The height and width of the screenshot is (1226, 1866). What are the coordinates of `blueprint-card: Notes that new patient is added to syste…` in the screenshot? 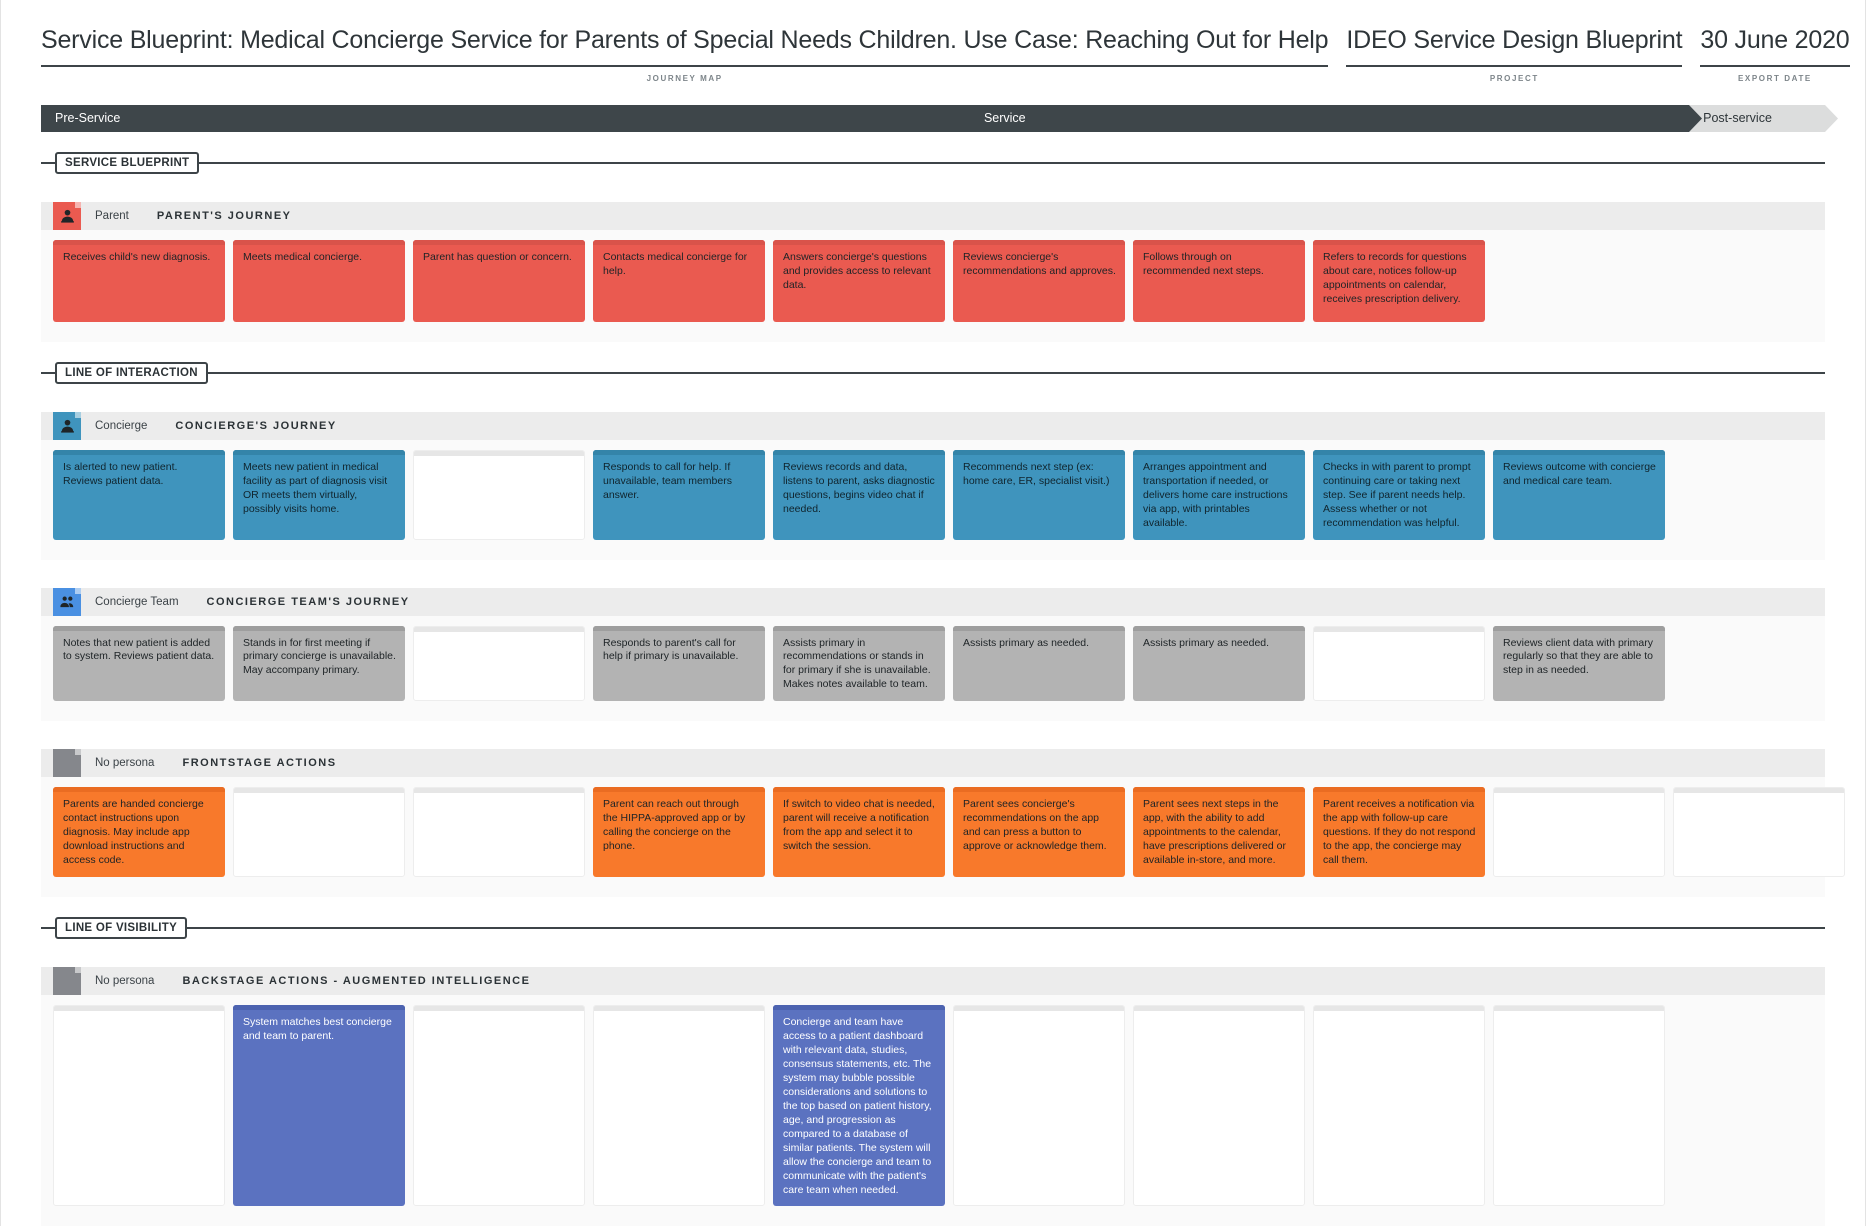 It's located at (139, 663).